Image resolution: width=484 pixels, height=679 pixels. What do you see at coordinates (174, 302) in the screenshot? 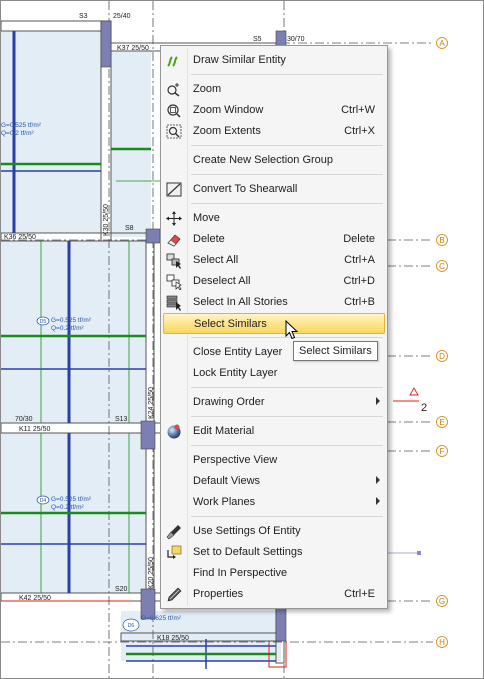
I see `select-stories-icon` at bounding box center [174, 302].